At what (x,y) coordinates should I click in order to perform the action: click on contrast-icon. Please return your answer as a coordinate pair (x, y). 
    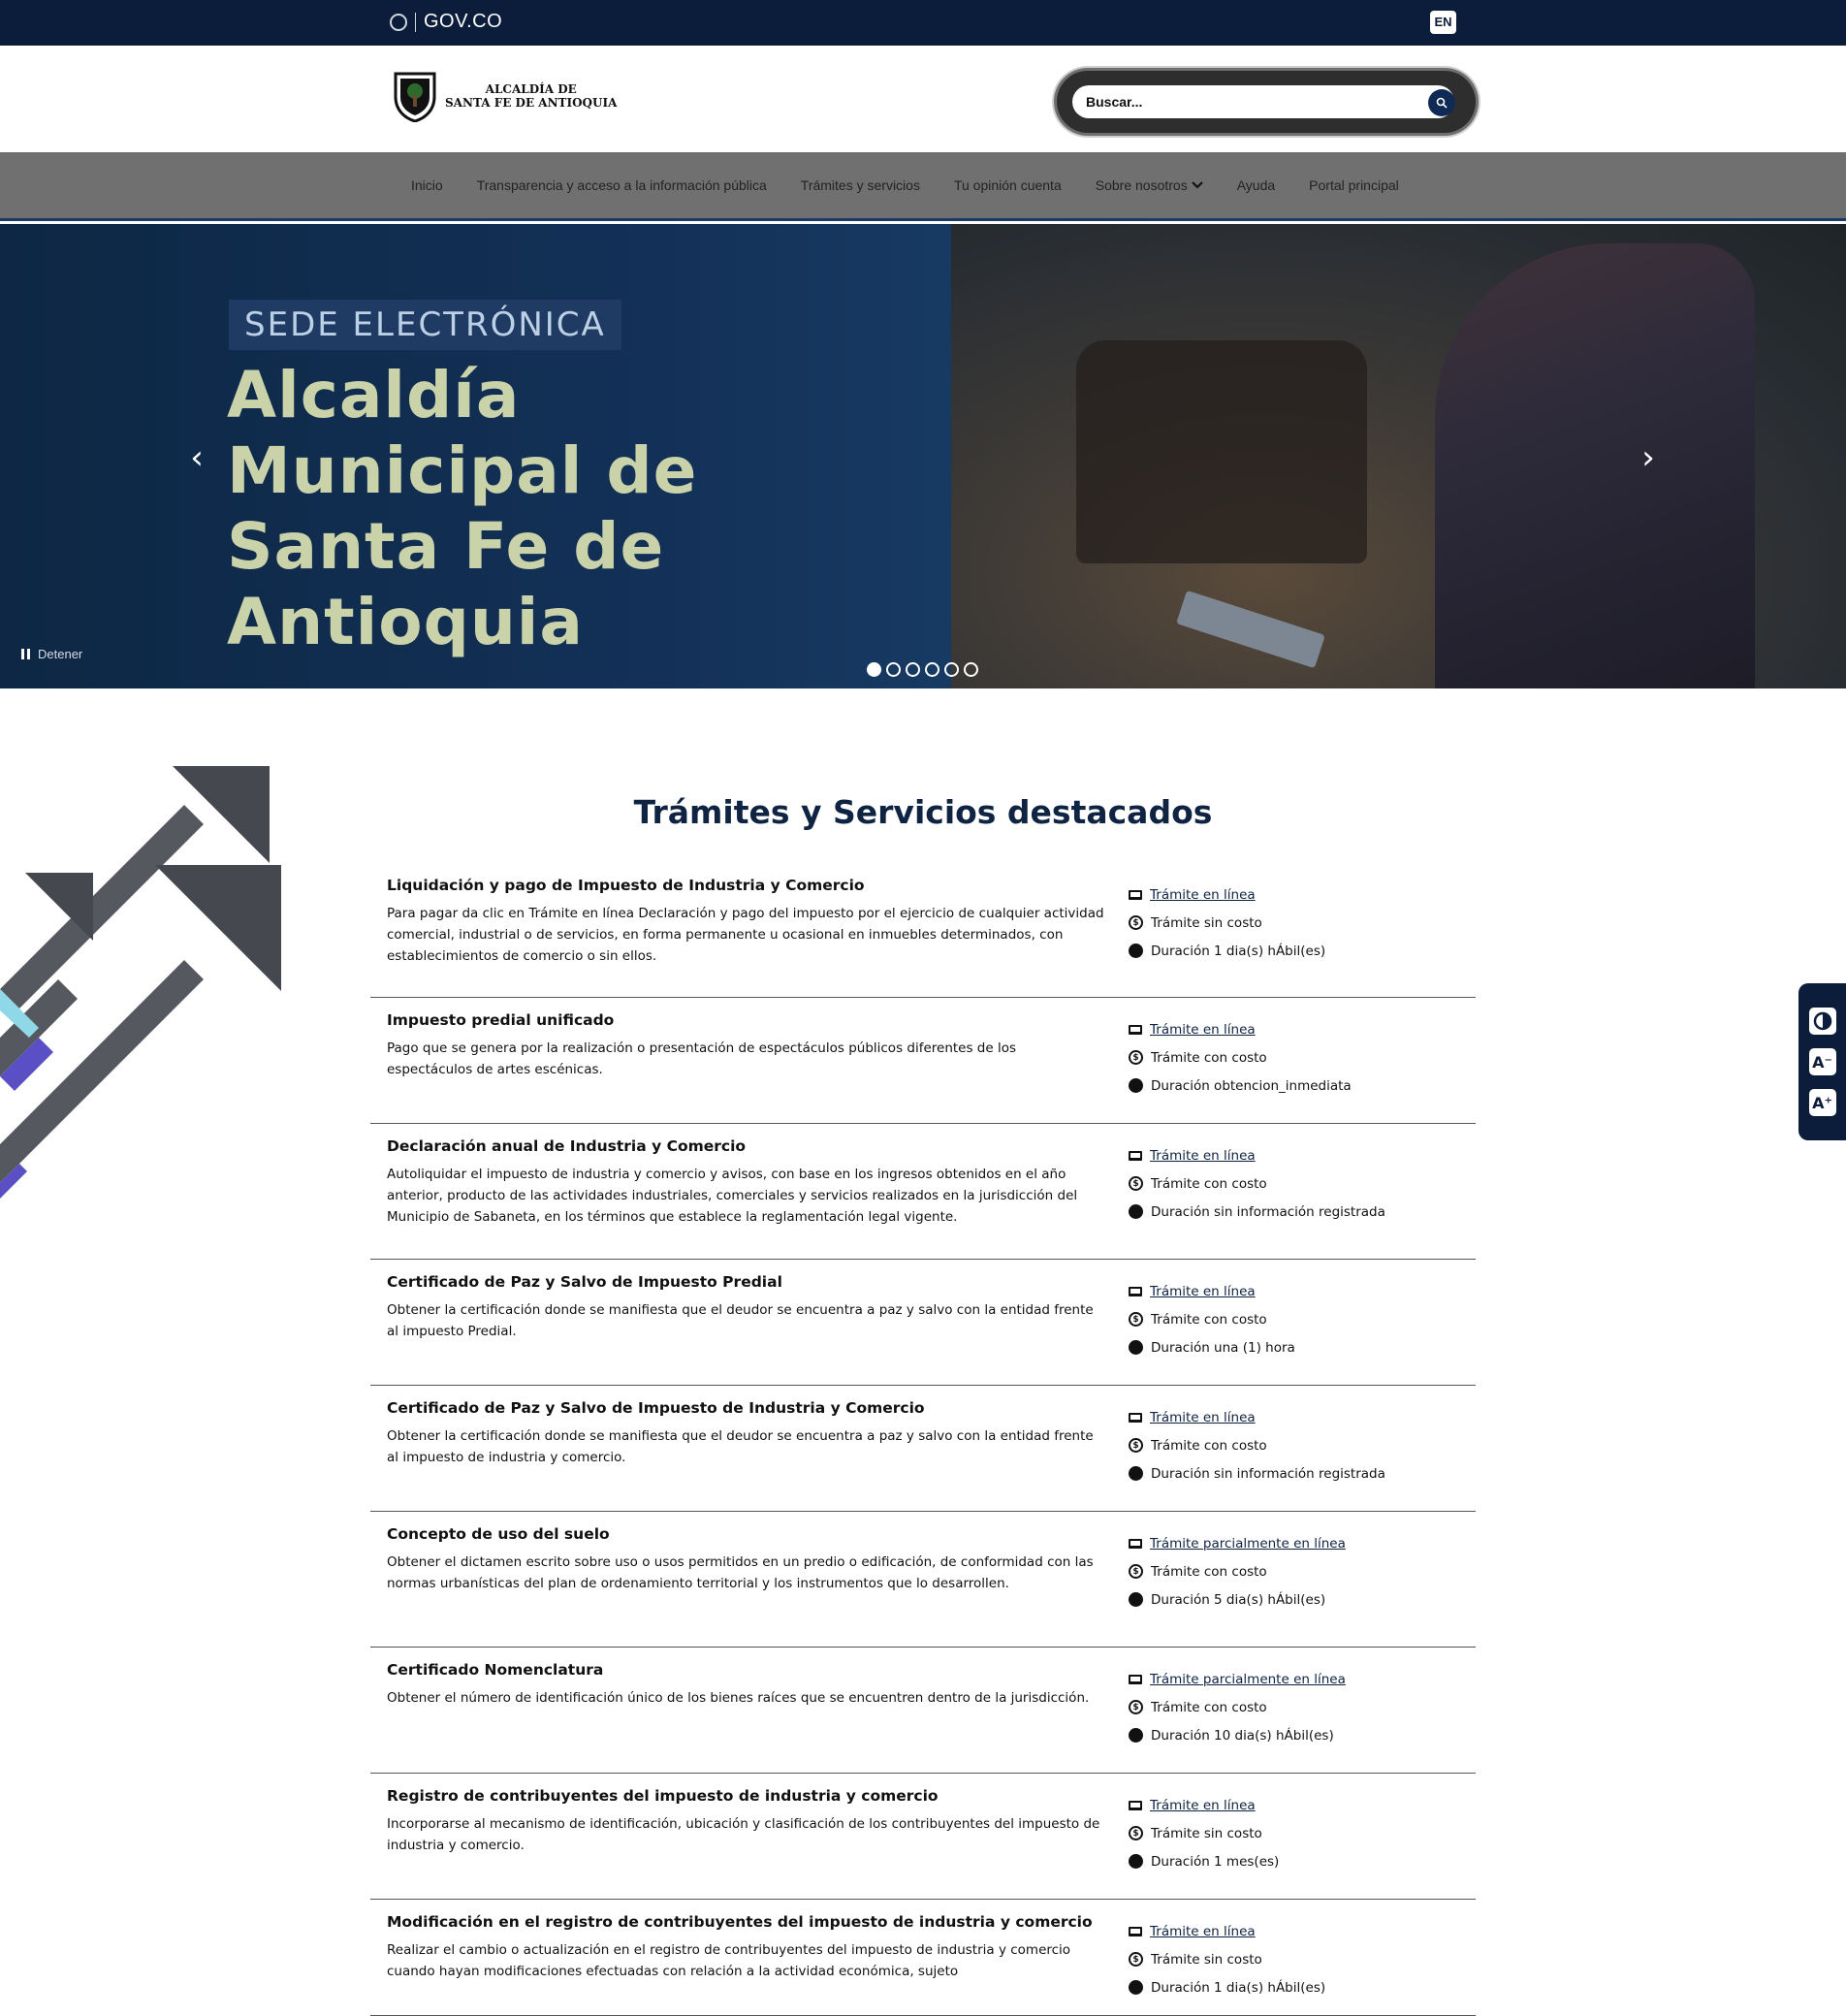
    Looking at the image, I should click on (1822, 1021).